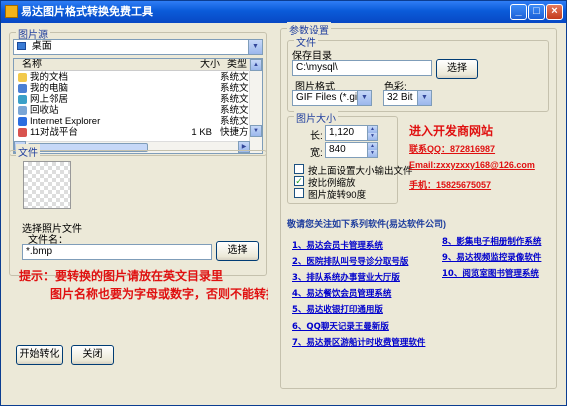 This screenshot has width=567, height=406. What do you see at coordinates (65, 121) in the screenshot?
I see `file-name: Internet Explorer` at bounding box center [65, 121].